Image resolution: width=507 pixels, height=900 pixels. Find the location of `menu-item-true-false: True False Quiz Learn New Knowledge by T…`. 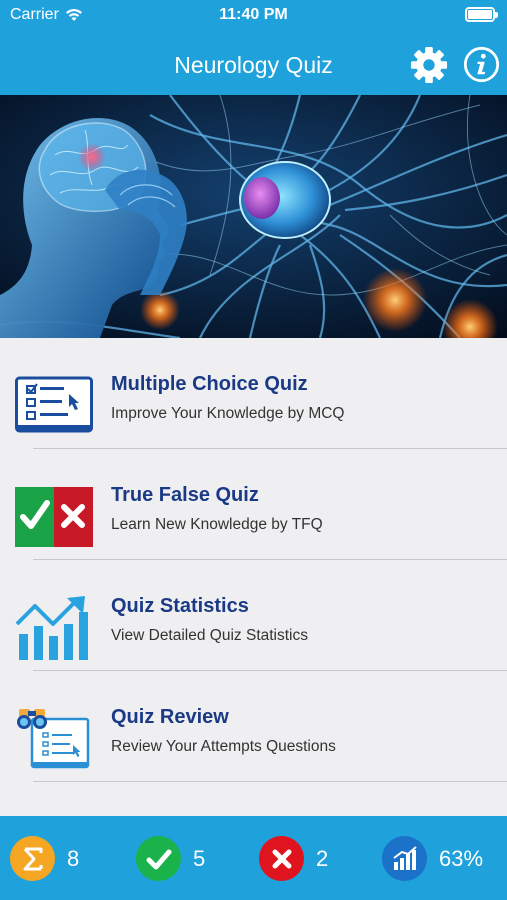

menu-item-true-false: True False Quiz Learn New Knowledge by T… is located at coordinates (253, 504).